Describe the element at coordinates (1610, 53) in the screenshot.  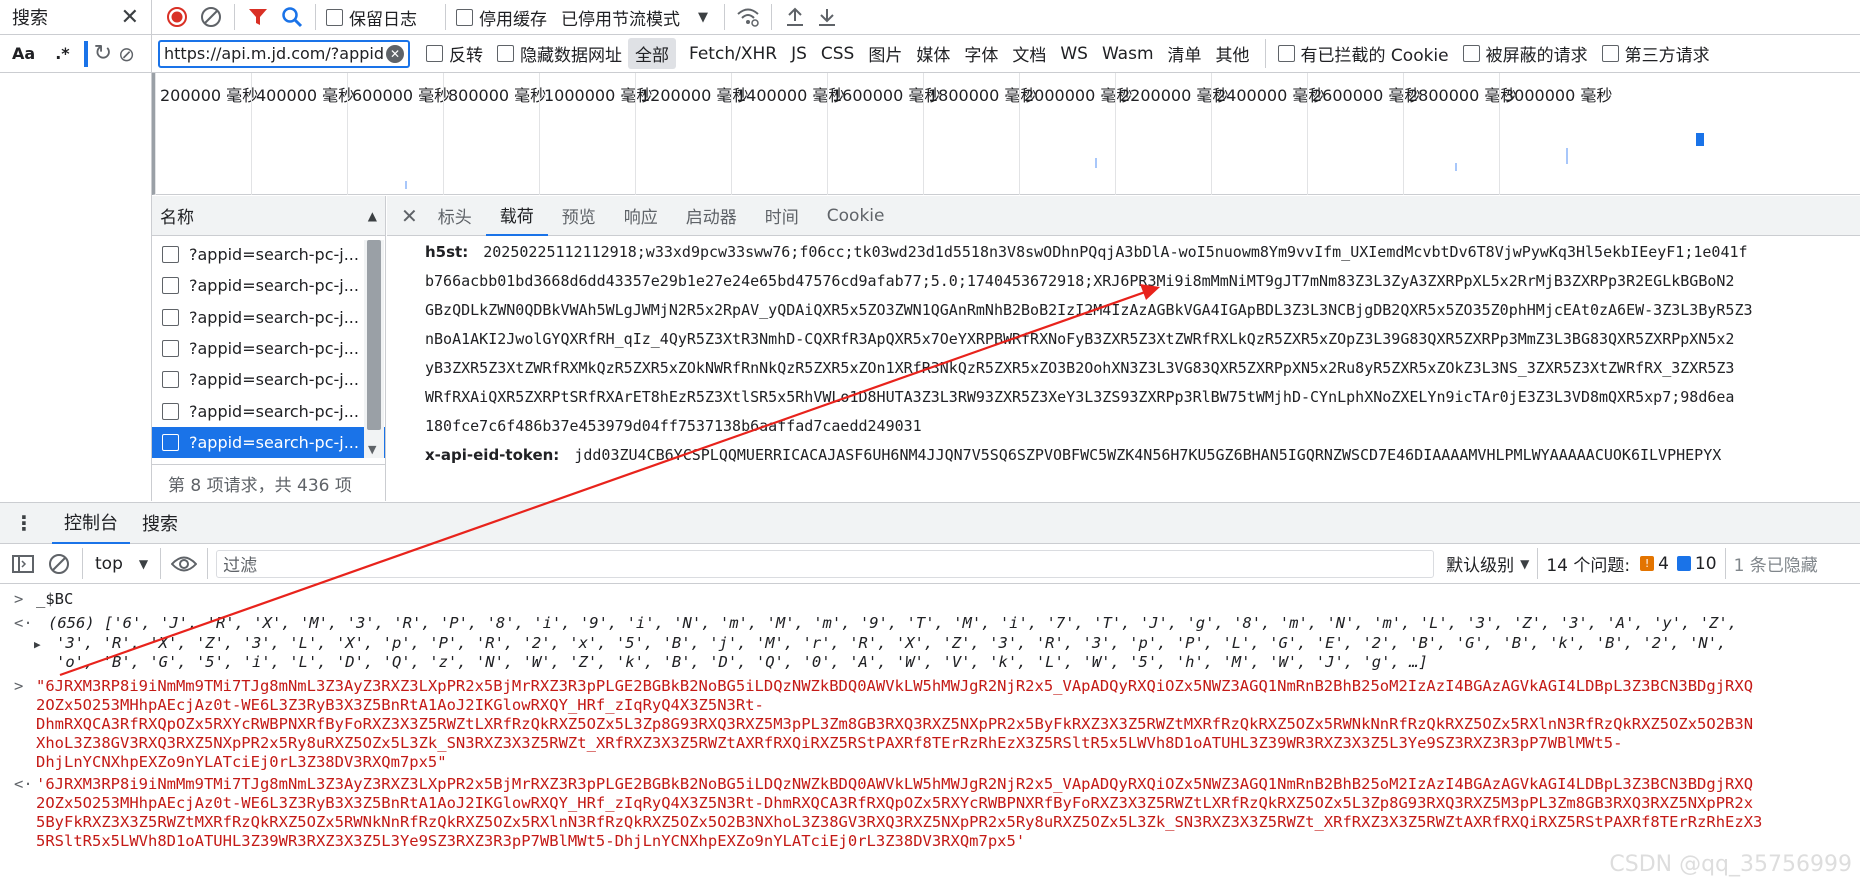
I see `third-party-checkbox` at that location.